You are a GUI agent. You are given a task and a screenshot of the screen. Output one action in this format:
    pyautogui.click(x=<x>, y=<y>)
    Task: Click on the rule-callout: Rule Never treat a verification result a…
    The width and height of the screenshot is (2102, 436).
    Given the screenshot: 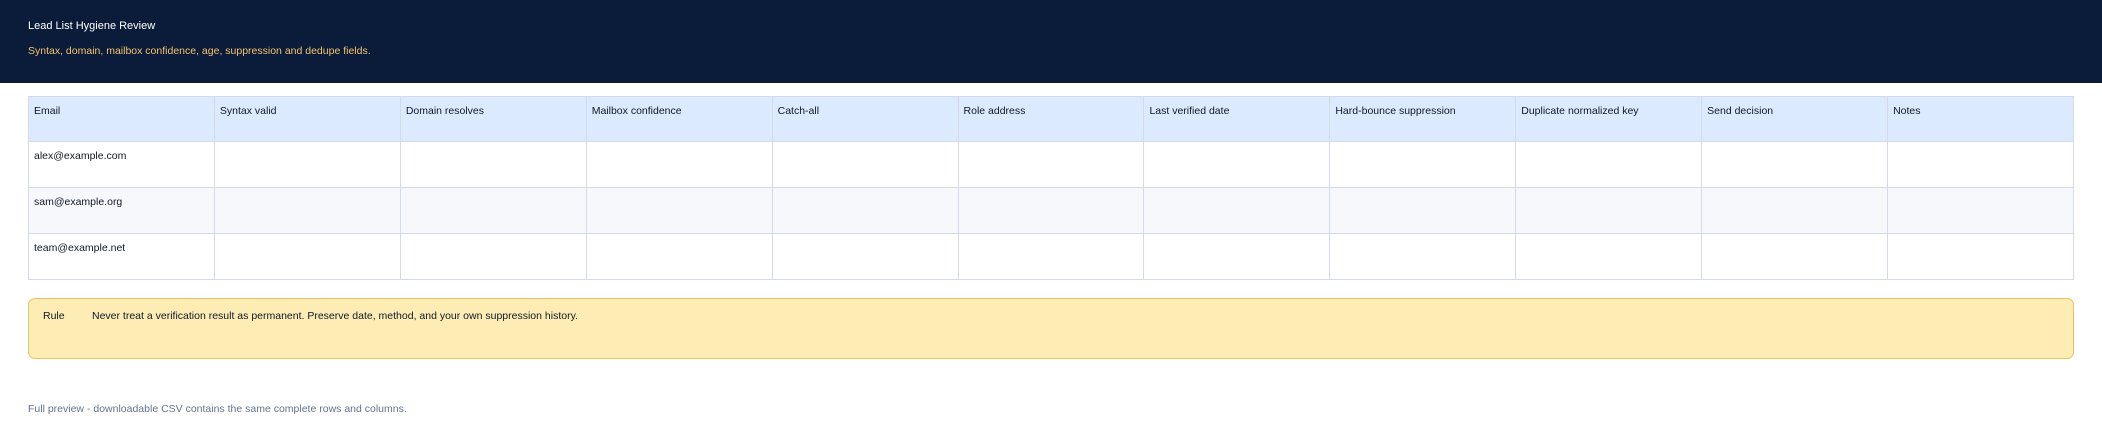 What is the action you would take?
    pyautogui.click(x=1051, y=328)
    